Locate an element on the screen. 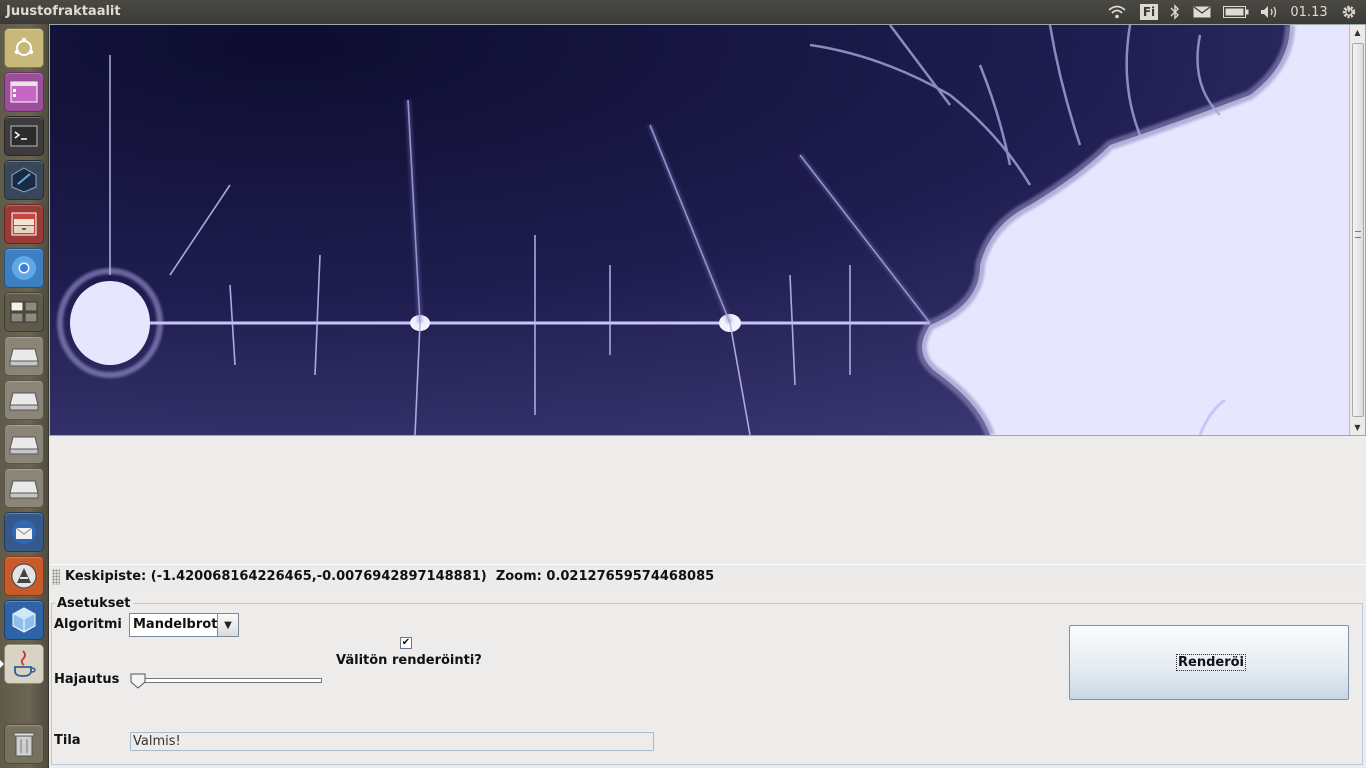 The image size is (1366, 768). wifi-icon is located at coordinates (1117, 12).